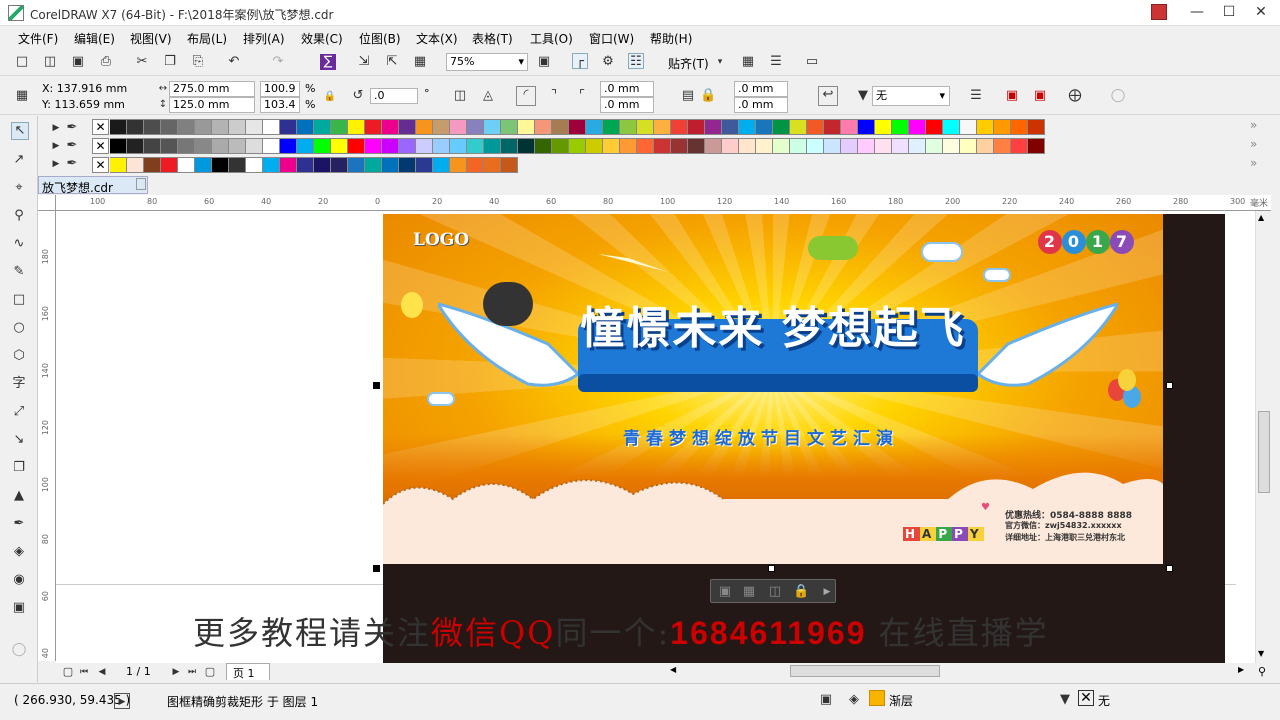  What do you see at coordinates (627, 89) in the screenshot?
I see `corner-radius-tl: .0 mm` at bounding box center [627, 89].